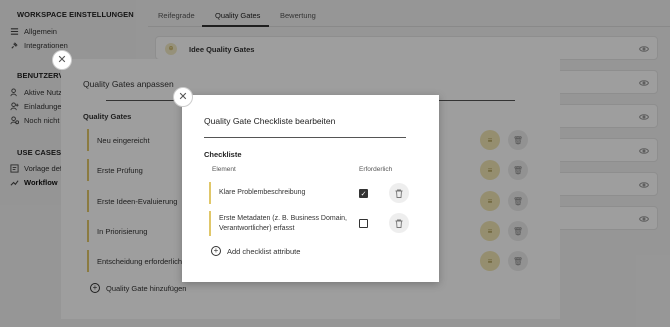 The width and height of the screenshot is (670, 327). I want to click on checklist-item: Klare Problembeschreibung, so click(309, 193).